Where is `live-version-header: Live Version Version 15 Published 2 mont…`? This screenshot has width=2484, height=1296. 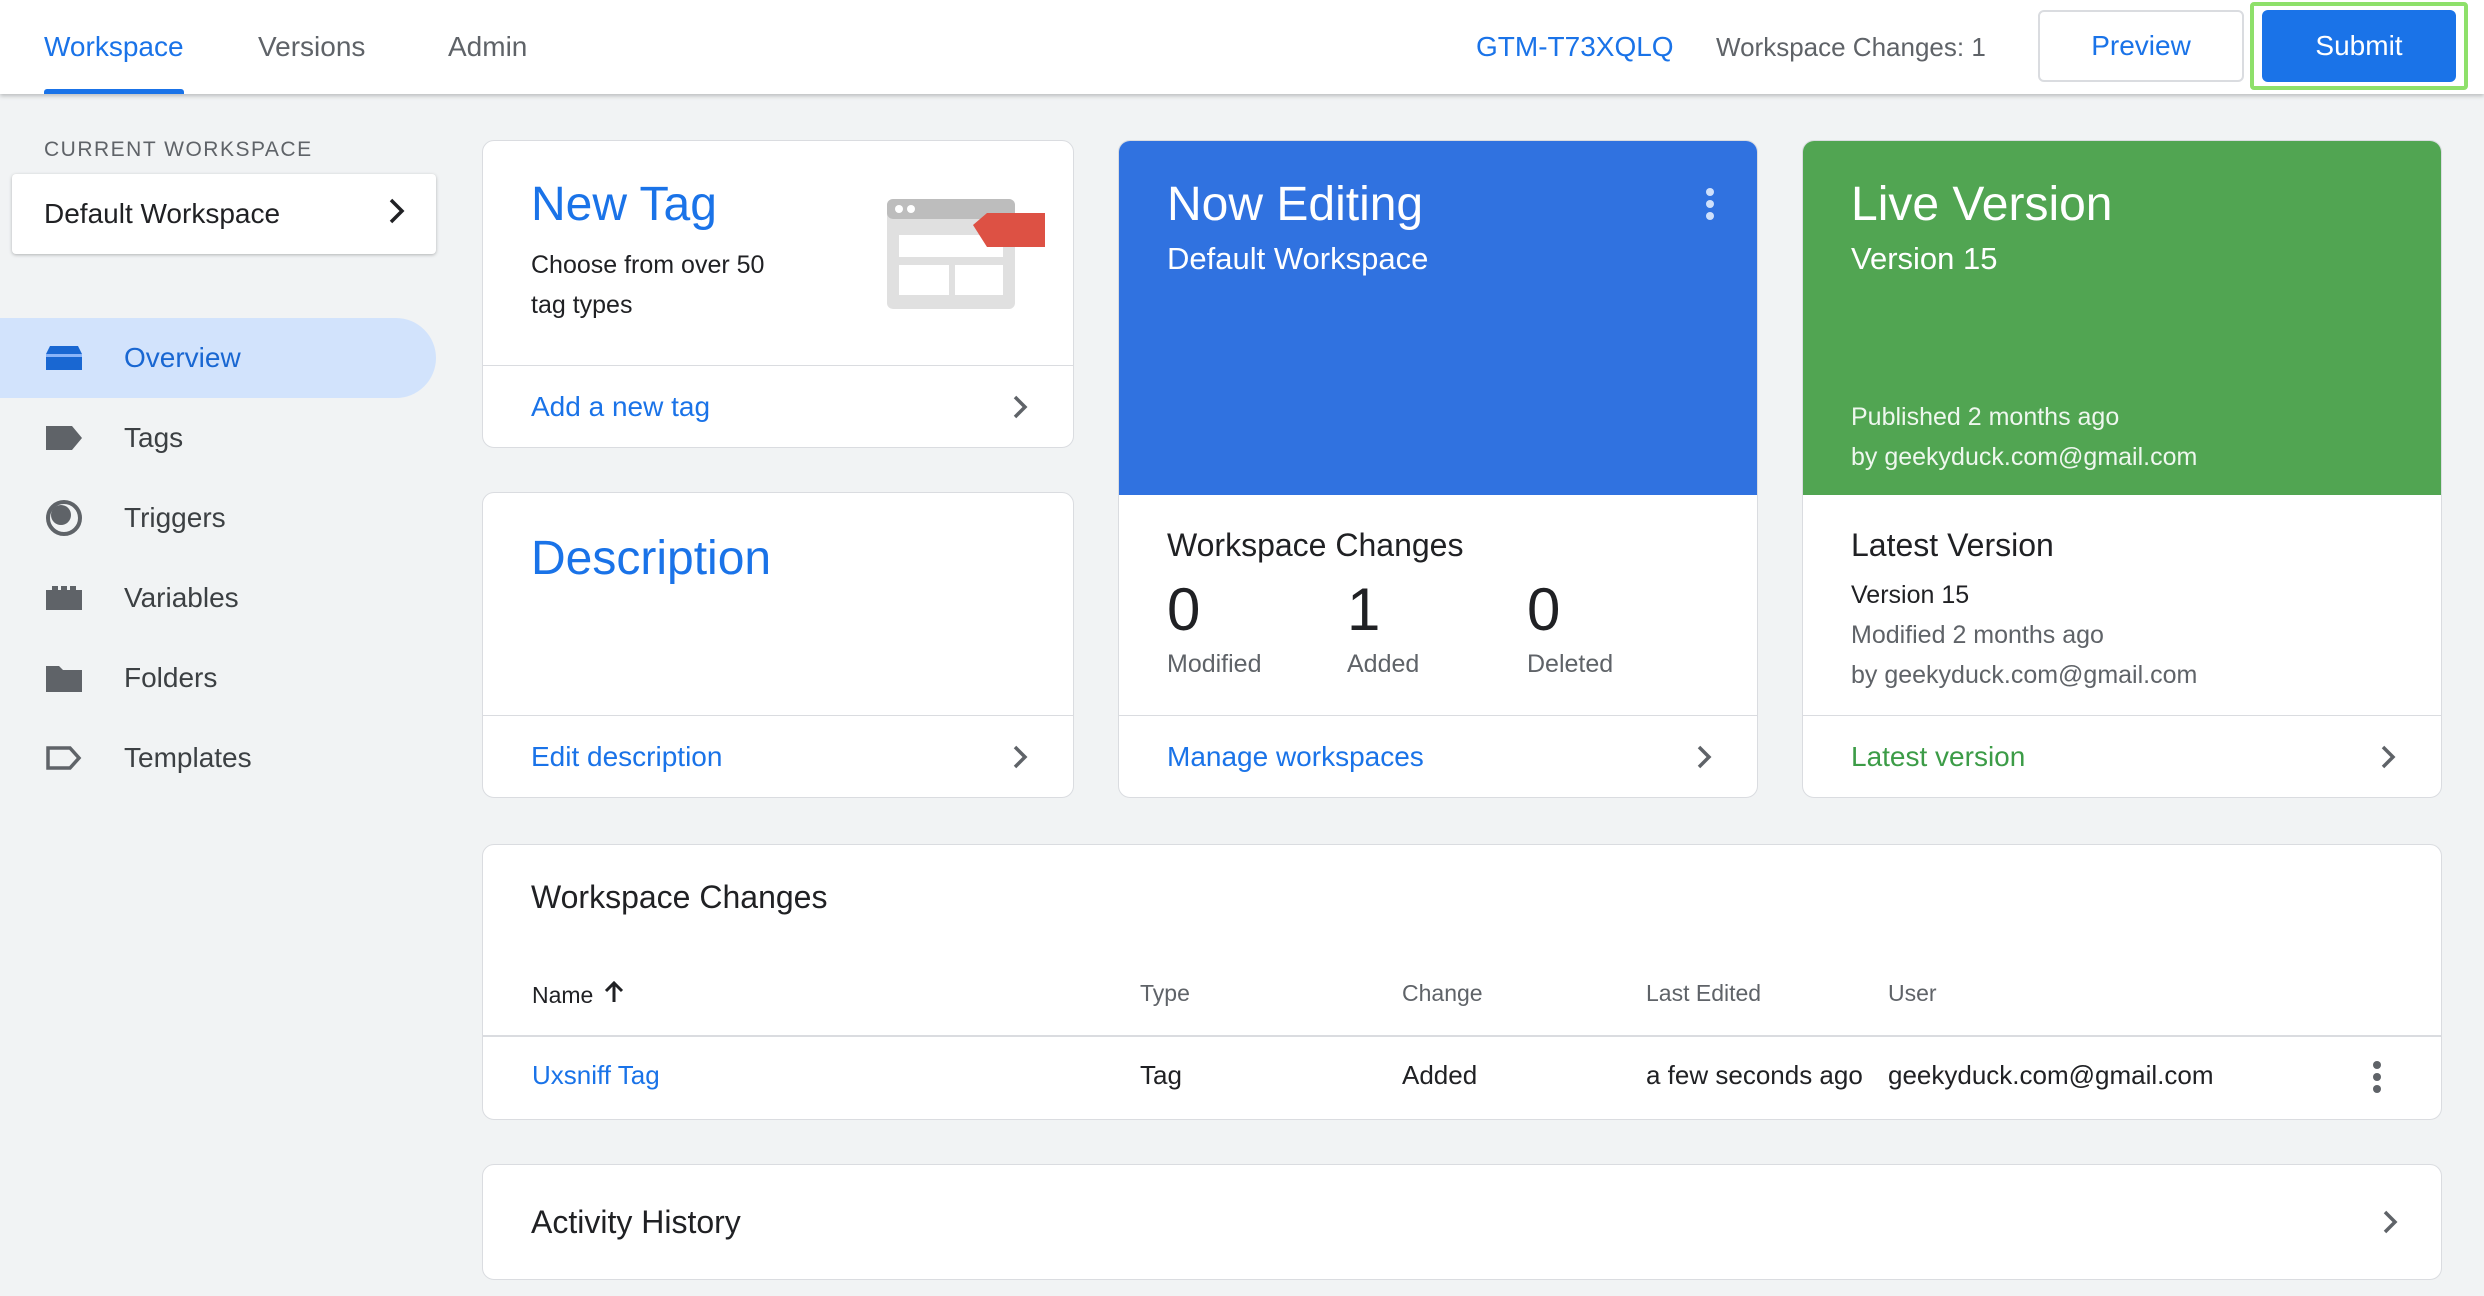 live-version-header: Live Version Version 15 Published 2 mont… is located at coordinates (2122, 318).